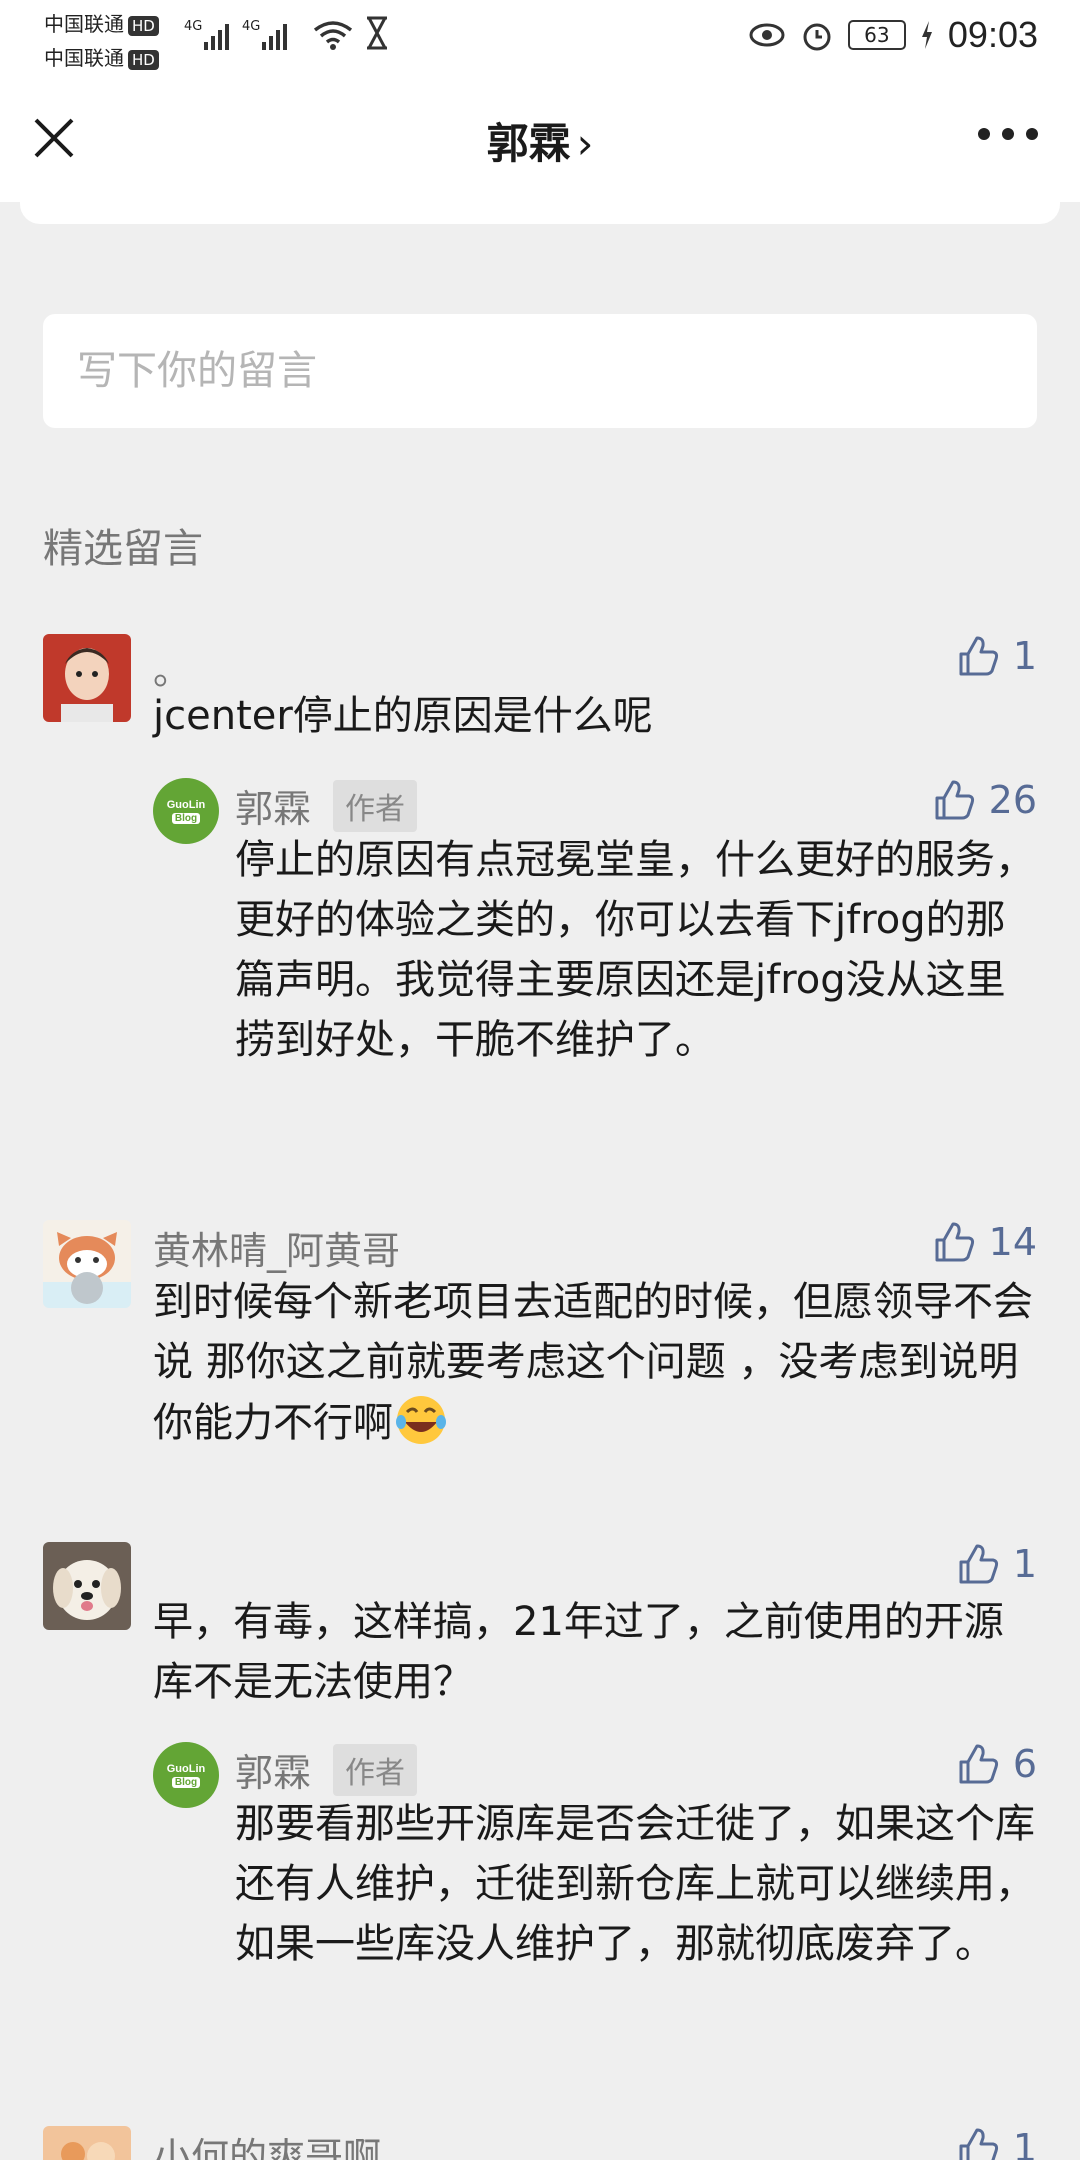 This screenshot has width=1080, height=2160. Describe the element at coordinates (817, 37) in the screenshot. I see `alarm-icon` at that location.